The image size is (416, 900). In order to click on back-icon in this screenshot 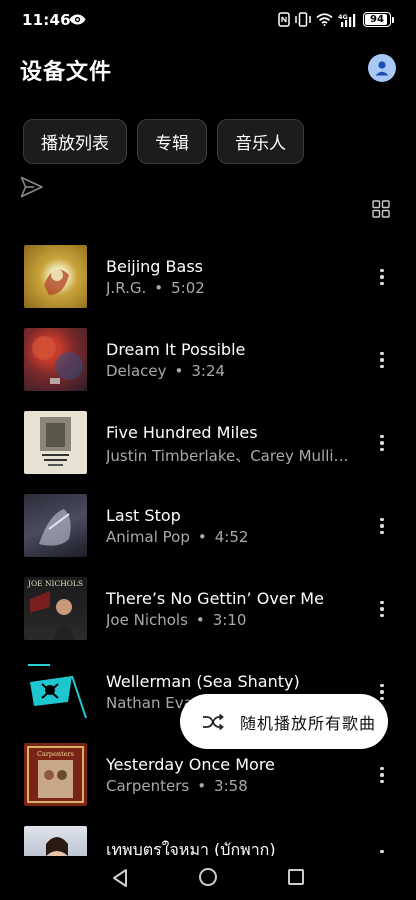, I will do `click(120, 878)`.